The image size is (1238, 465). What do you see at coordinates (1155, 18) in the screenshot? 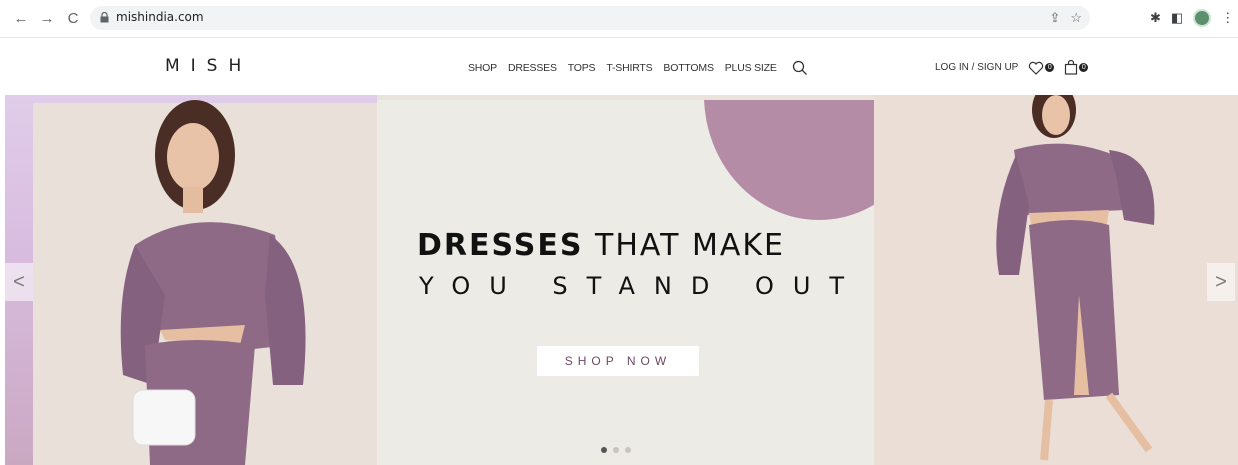
I see `extension-icon: ✱` at bounding box center [1155, 18].